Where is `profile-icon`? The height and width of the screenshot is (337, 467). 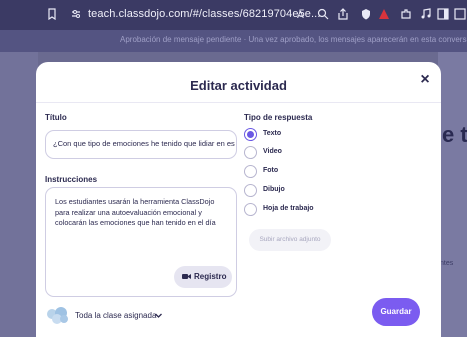
profile-icon is located at coordinates (460, 14).